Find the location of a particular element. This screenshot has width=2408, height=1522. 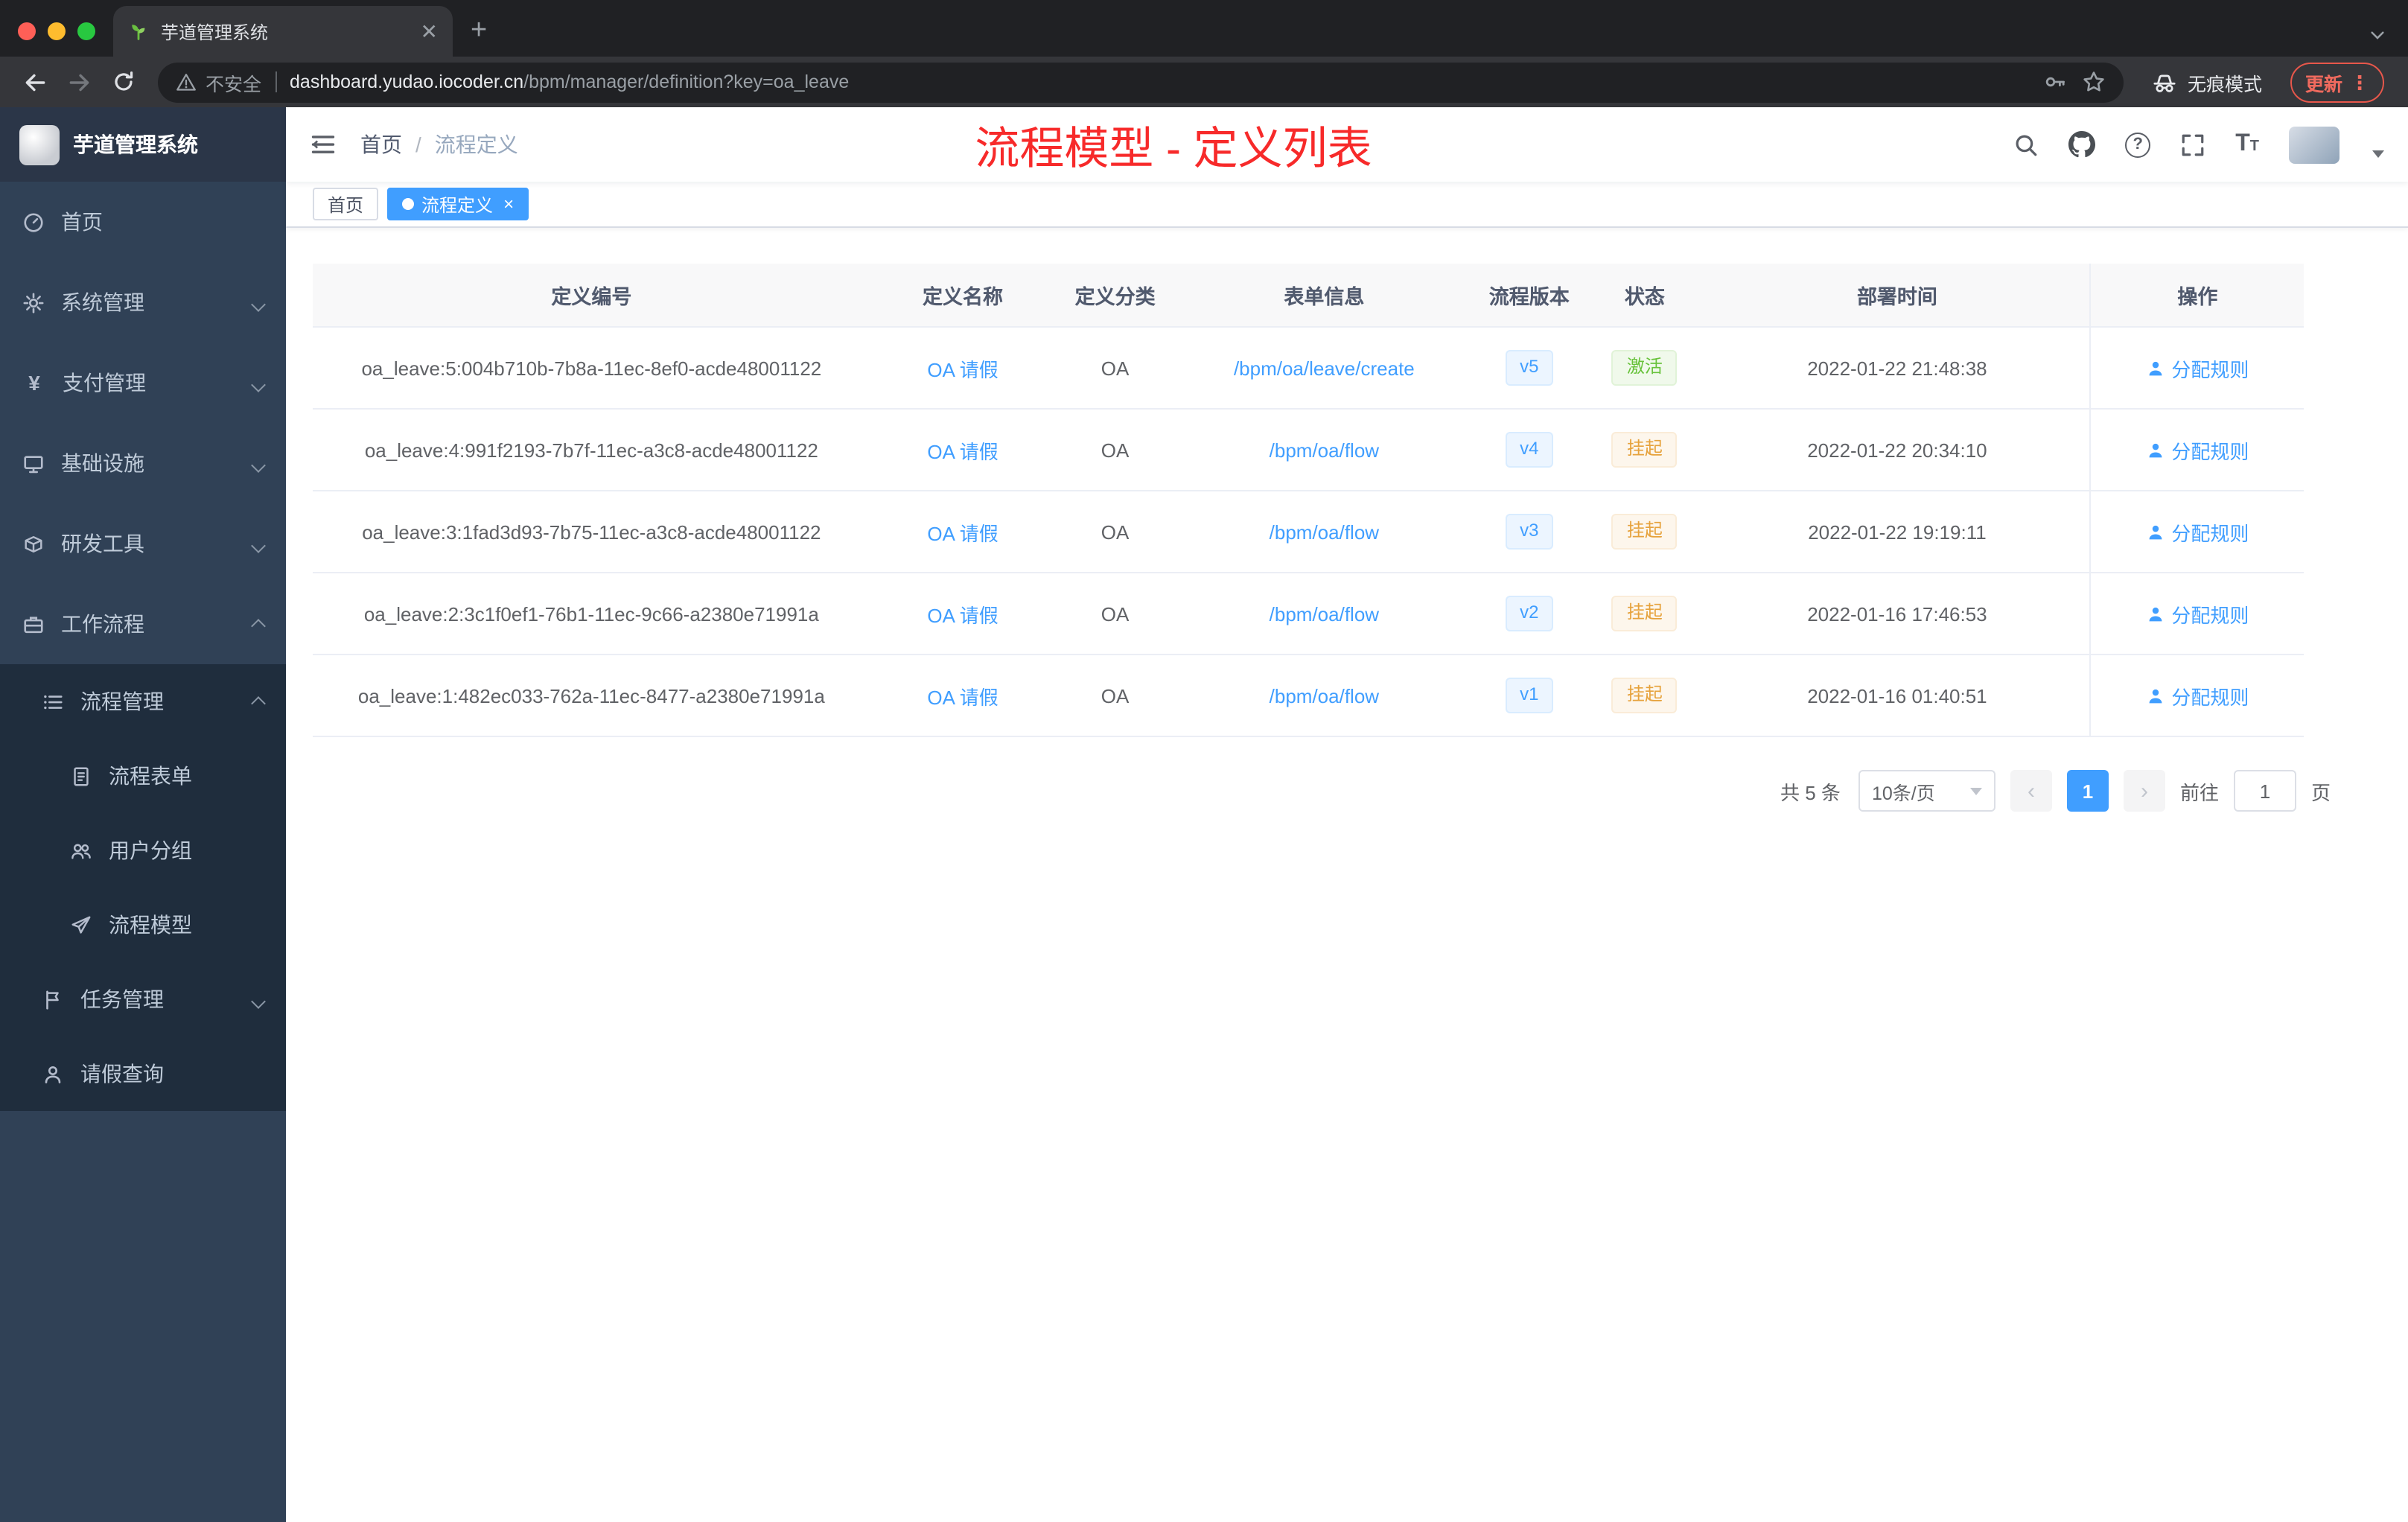

tab-search-chevron-icon is located at coordinates (2388, 41).